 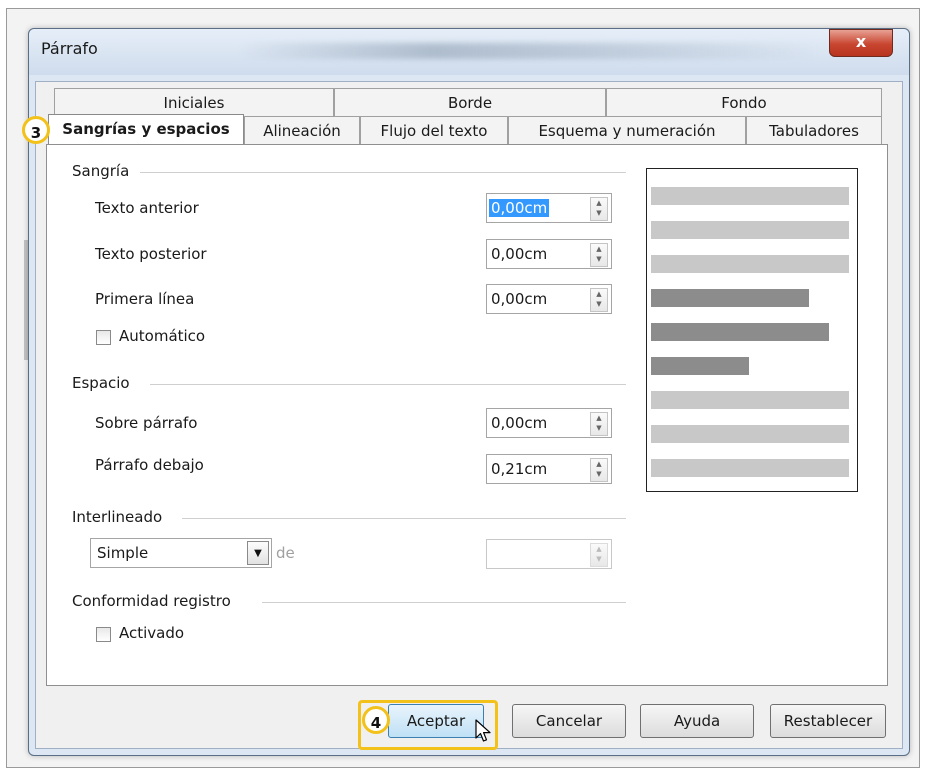 I want to click on first-line-spinner: 0,00cm ▲ ▼, so click(x=549, y=299).